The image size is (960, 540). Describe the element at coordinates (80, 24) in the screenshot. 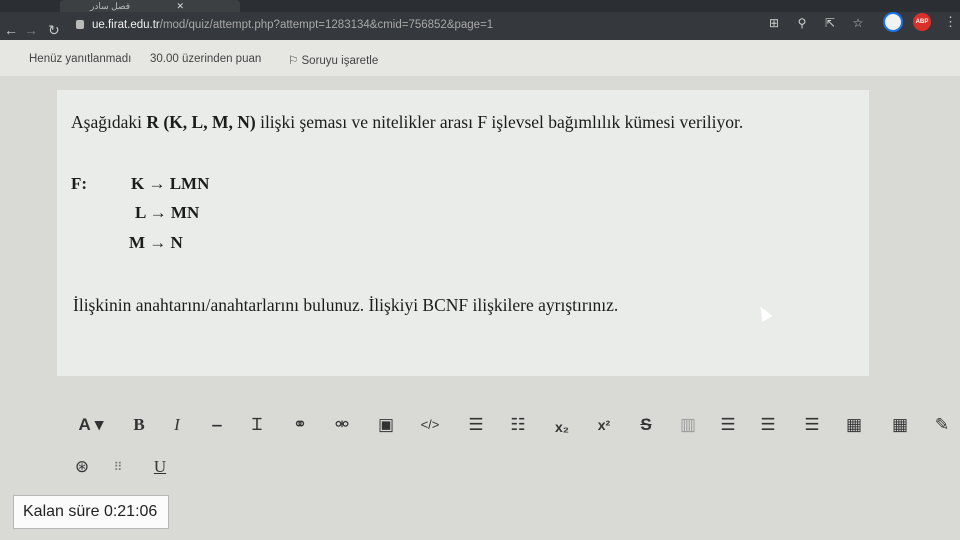

I see `lock-icon` at that location.